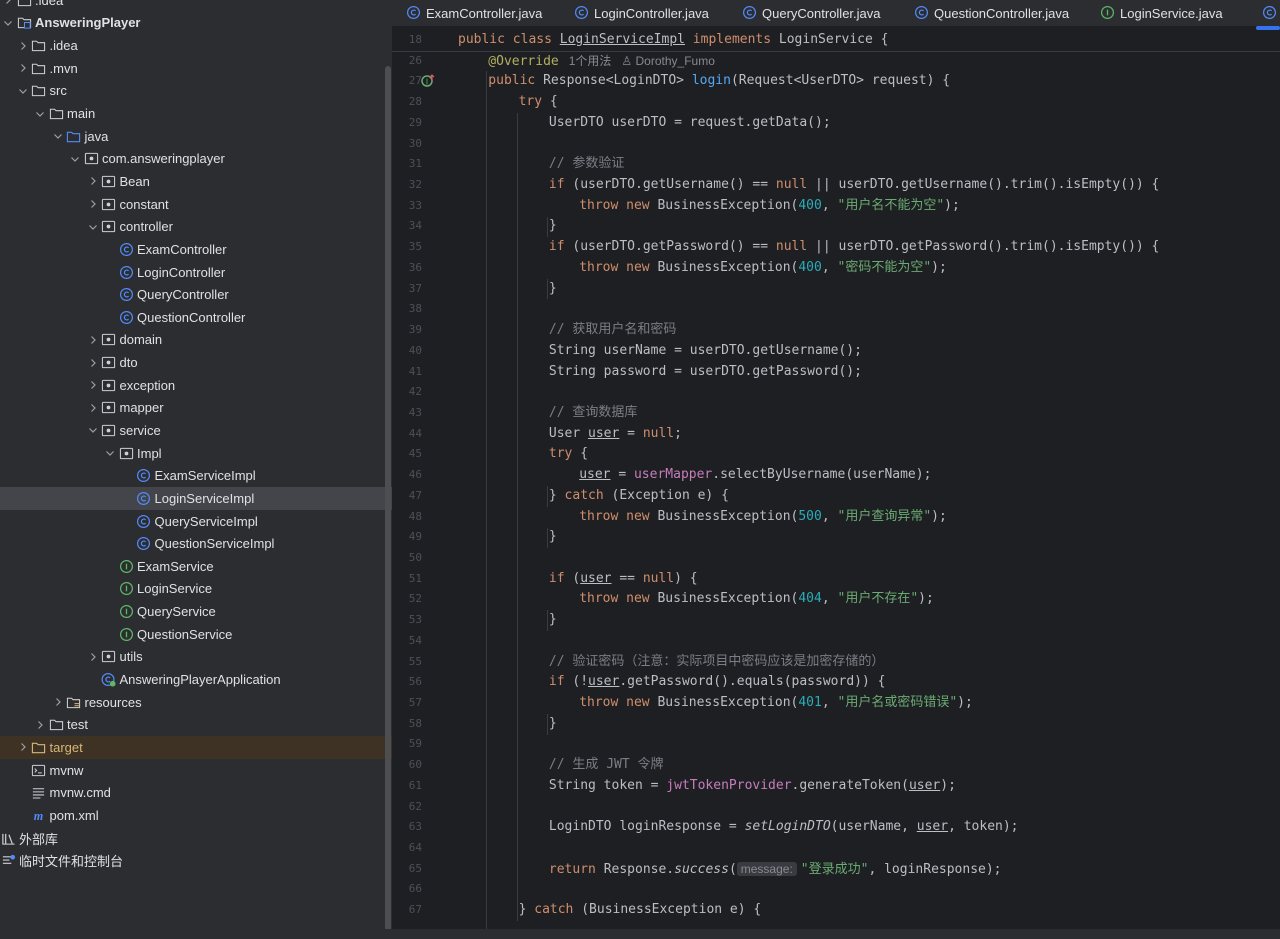  Describe the element at coordinates (196, 838) in the screenshot. I see `tree-item-: 外部库` at that location.